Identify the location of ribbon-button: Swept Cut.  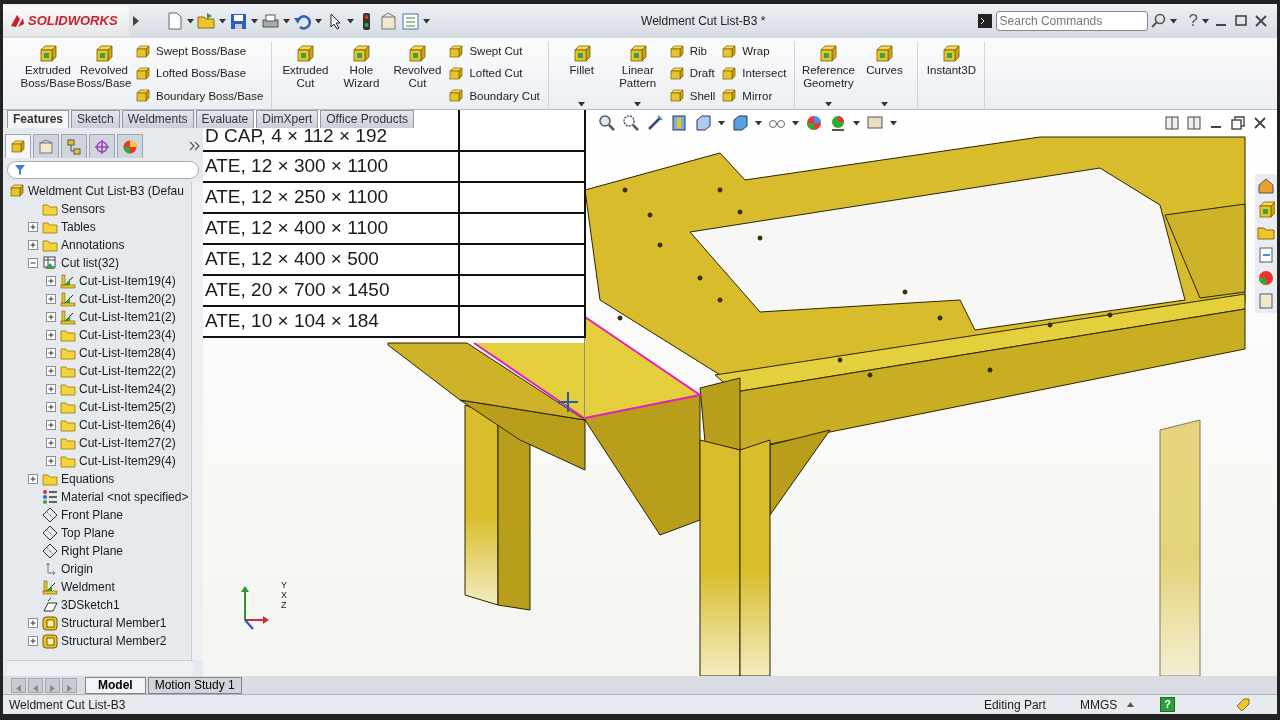
(494, 52).